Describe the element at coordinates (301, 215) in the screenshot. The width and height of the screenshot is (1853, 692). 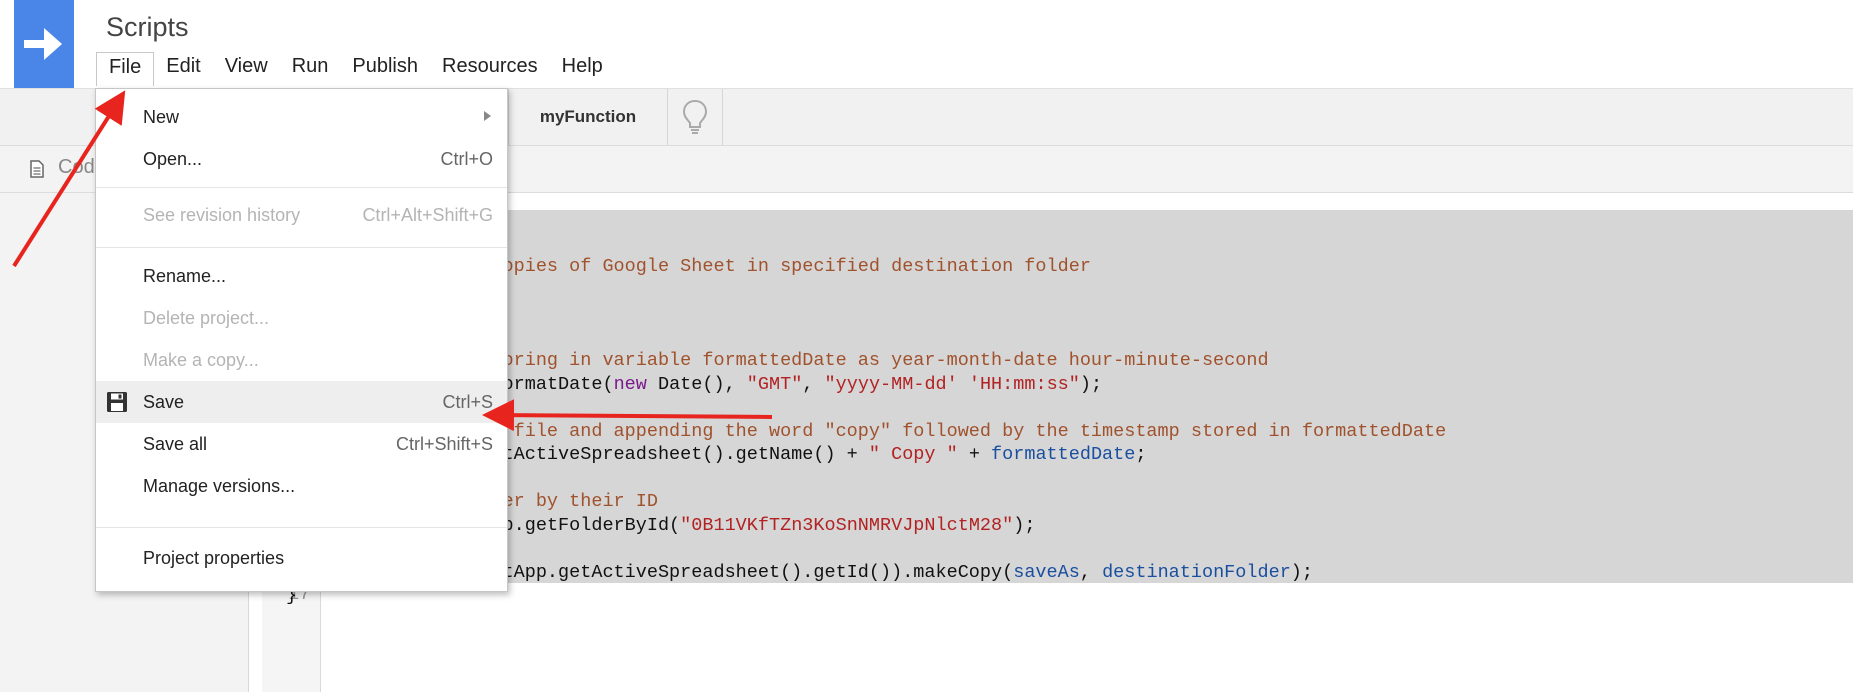
I see `menu-item-see-revision-history: See revision history Ctrl+Alt+Shift+G` at that location.